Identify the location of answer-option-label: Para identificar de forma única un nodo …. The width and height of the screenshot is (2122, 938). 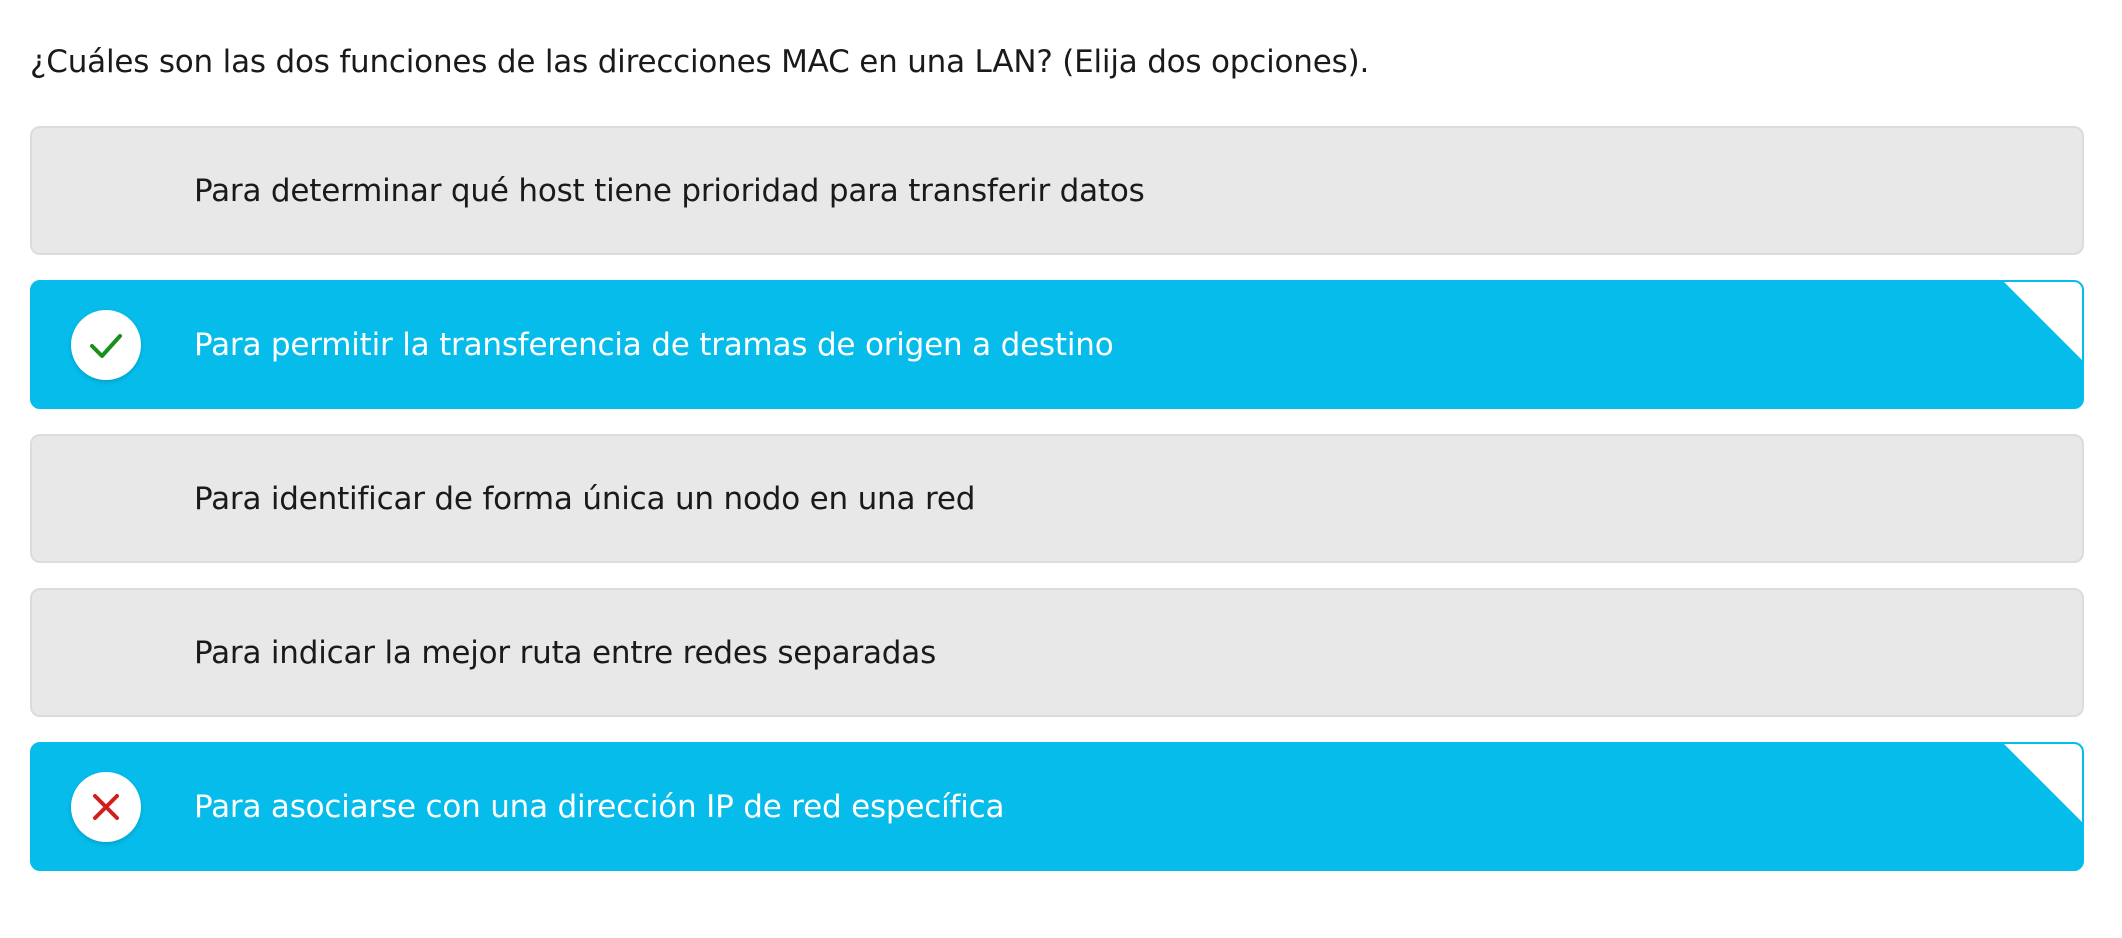
(585, 498).